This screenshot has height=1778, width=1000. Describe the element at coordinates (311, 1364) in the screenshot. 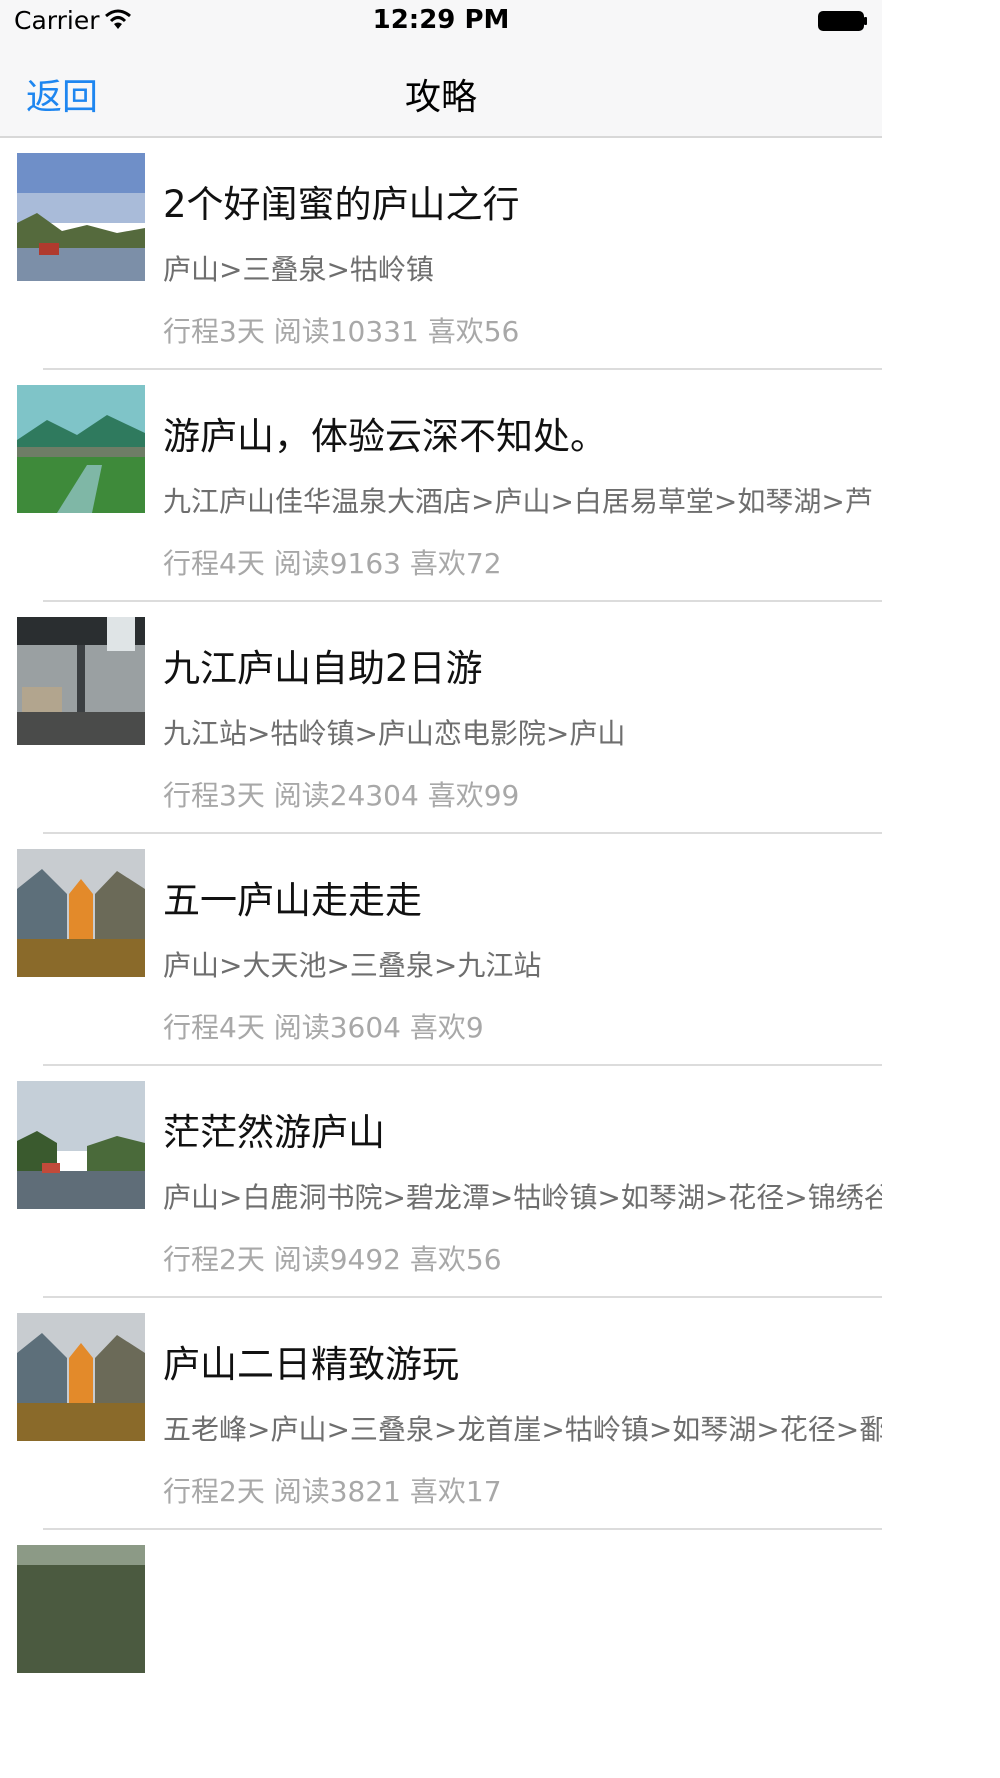

I see `guide-title: 庐山二日精致游玩` at that location.